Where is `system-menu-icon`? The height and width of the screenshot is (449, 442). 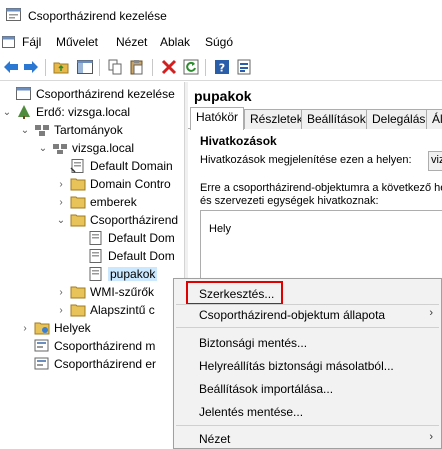 system-menu-icon is located at coordinates (9, 42).